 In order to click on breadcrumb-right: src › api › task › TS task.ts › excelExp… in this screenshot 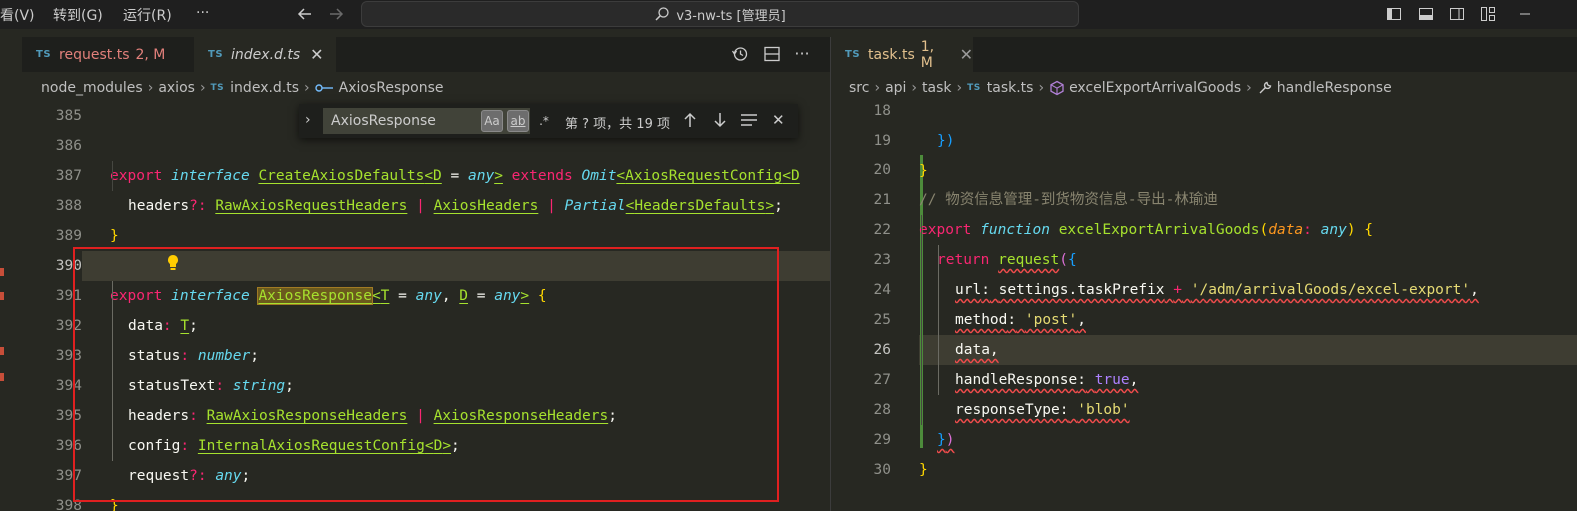, I will do `click(1120, 88)`.